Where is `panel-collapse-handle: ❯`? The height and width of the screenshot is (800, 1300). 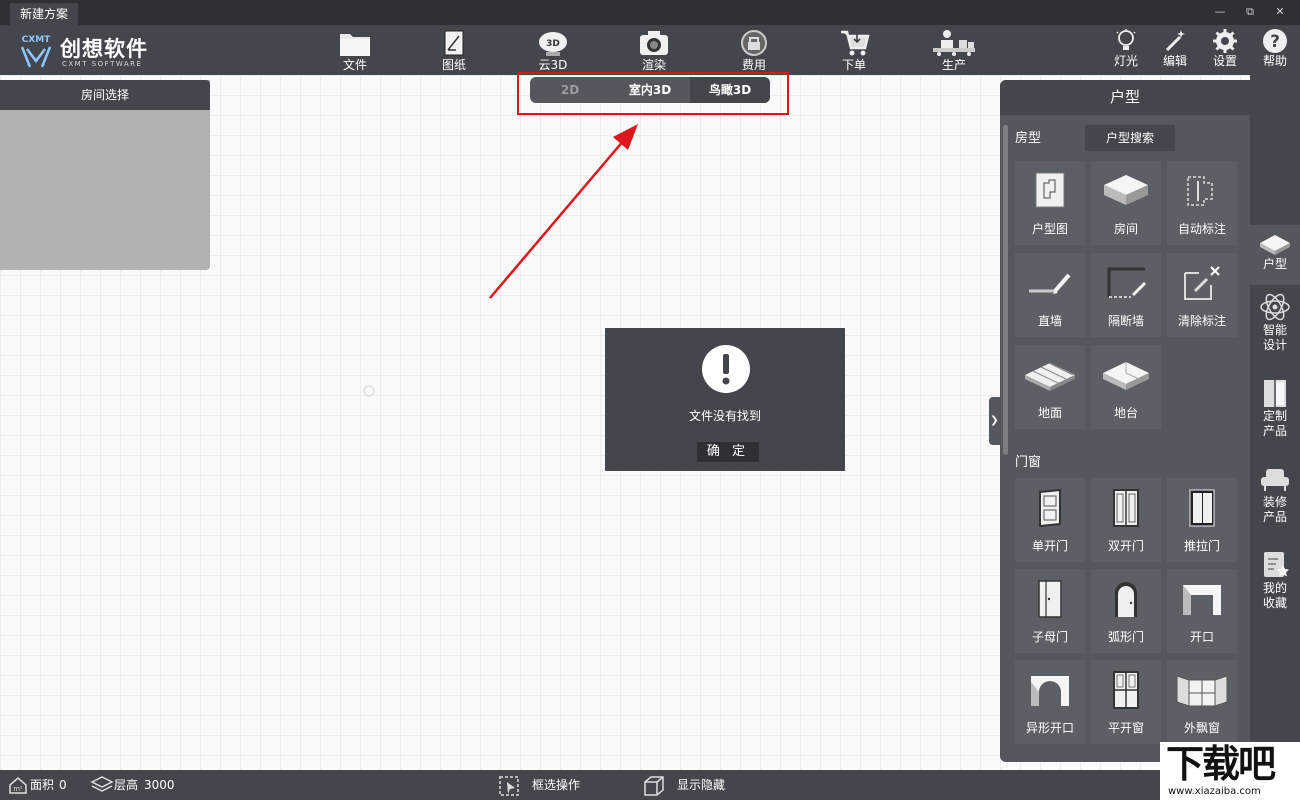
panel-collapse-handle: ❯ is located at coordinates (994, 421).